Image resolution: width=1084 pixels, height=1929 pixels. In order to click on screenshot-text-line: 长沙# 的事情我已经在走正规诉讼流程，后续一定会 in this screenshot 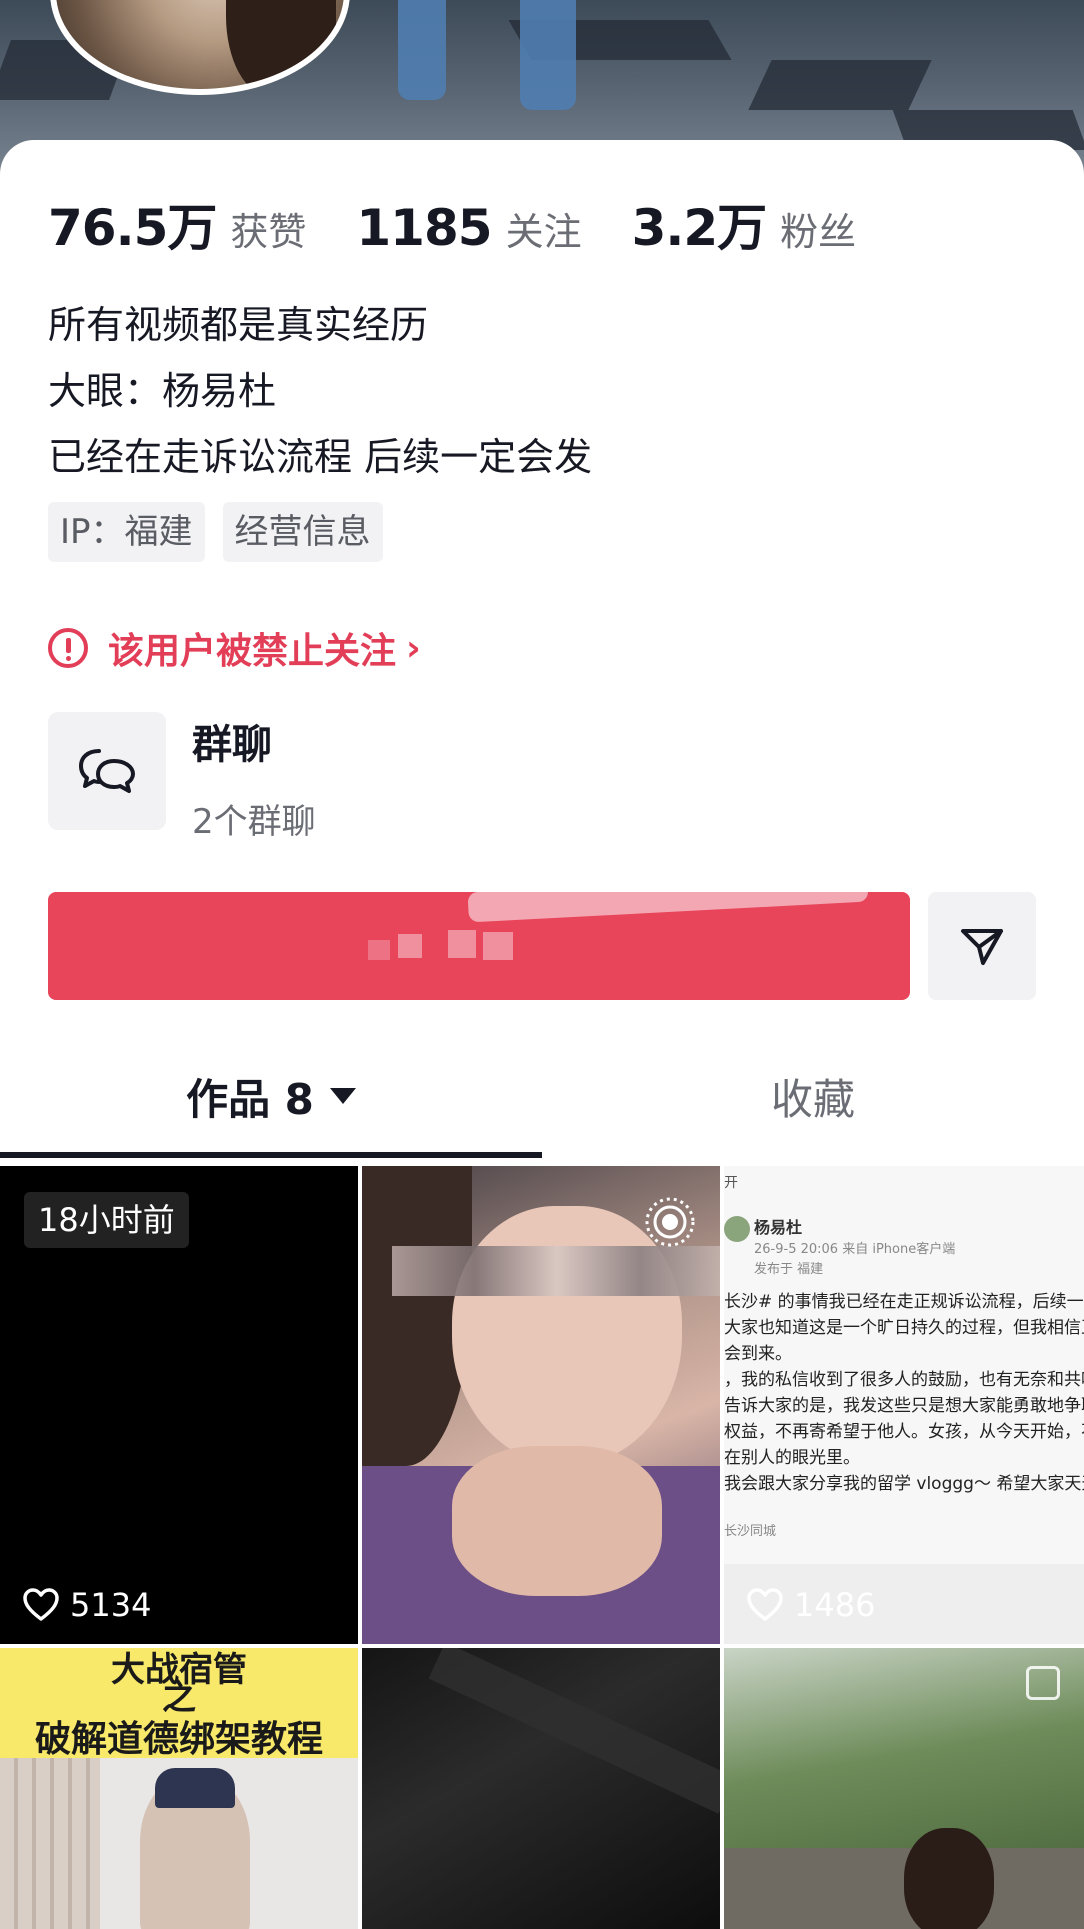, I will do `click(904, 1302)`.